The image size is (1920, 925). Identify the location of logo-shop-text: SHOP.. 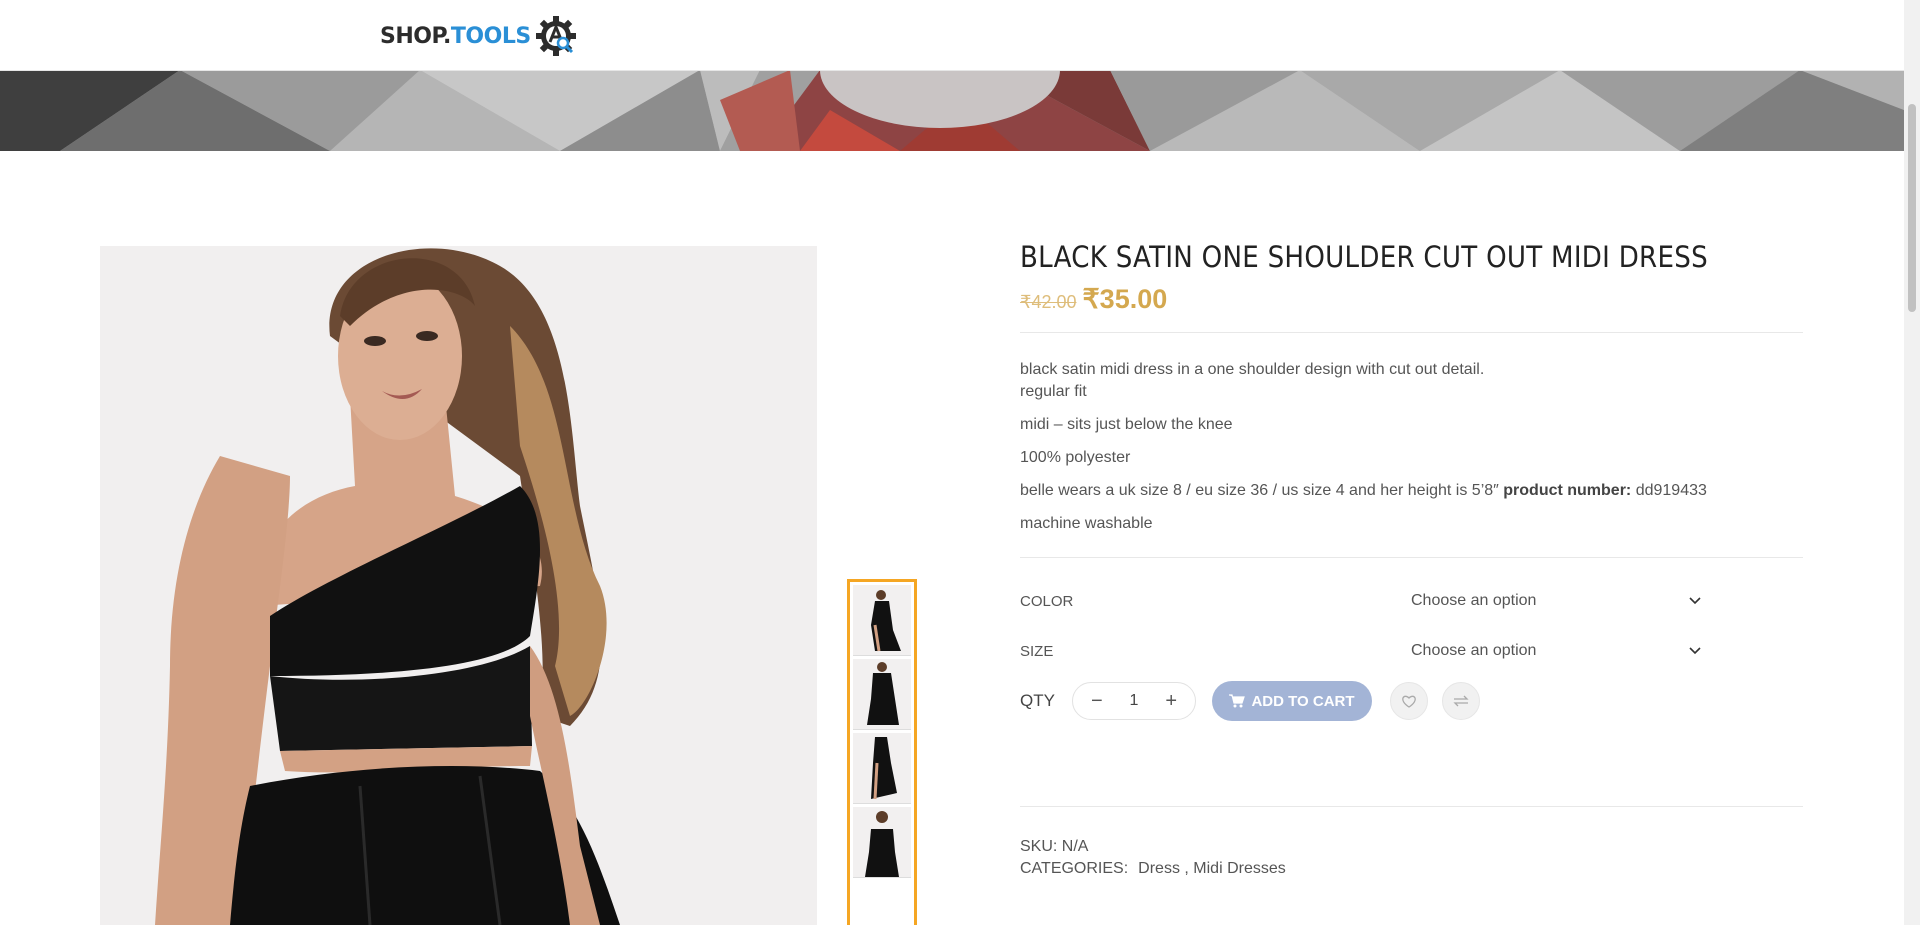
(415, 36).